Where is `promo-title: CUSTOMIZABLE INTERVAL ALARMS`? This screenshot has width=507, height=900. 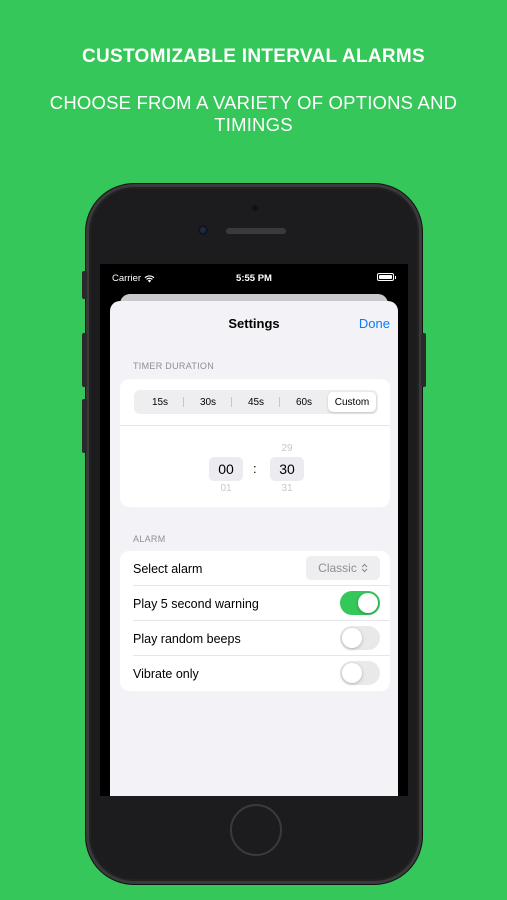 promo-title: CUSTOMIZABLE INTERVAL ALARMS is located at coordinates (253, 56).